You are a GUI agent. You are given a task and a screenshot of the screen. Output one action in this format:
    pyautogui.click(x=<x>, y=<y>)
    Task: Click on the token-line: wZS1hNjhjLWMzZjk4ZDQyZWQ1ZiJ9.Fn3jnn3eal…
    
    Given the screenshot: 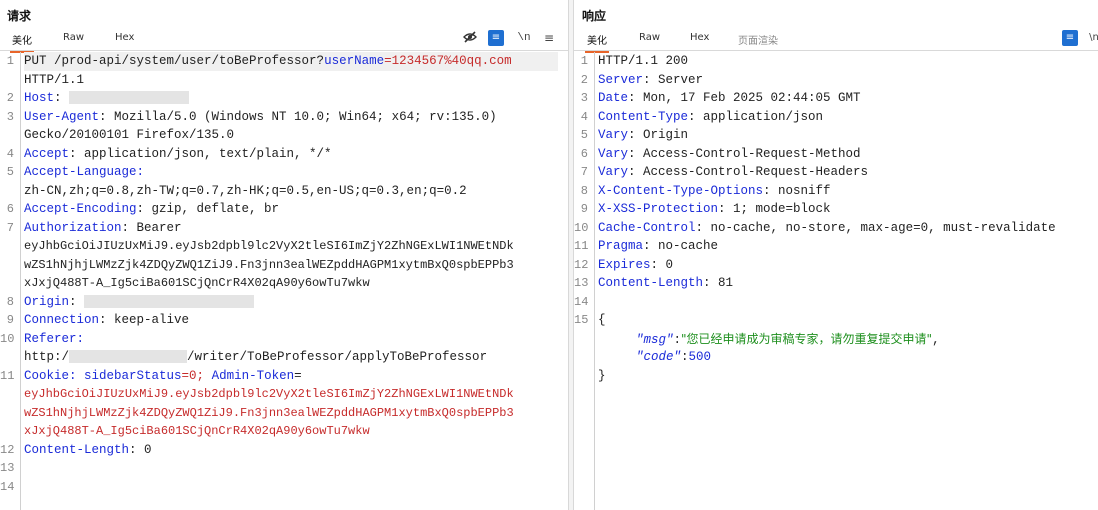 What is the action you would take?
    pyautogui.click(x=269, y=264)
    